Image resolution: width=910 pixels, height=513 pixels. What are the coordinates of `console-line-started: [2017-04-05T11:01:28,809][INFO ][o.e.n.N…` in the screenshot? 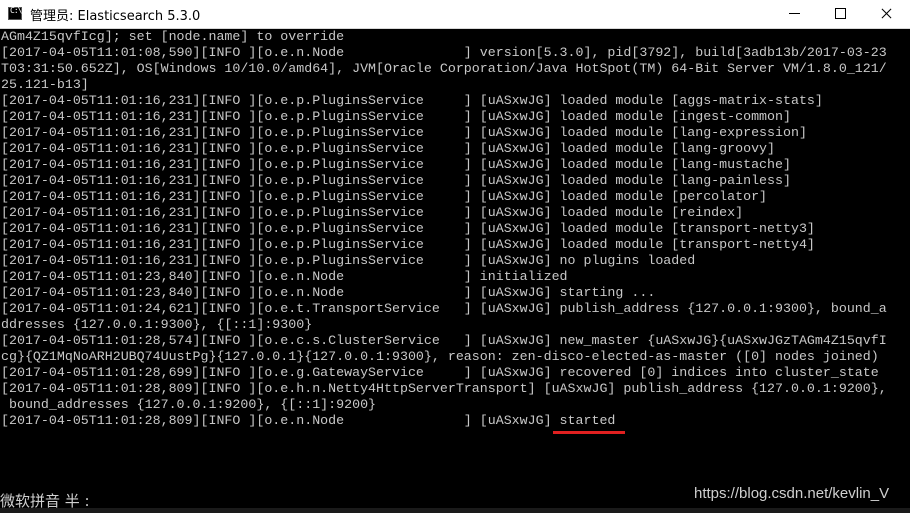 It's located at (308, 420).